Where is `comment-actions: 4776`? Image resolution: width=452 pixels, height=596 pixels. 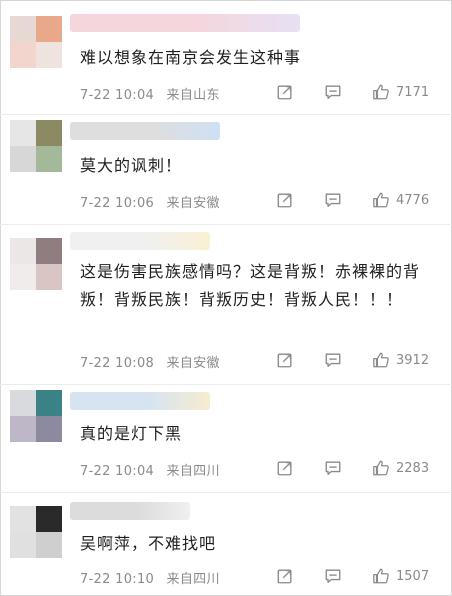 comment-actions: 4776 is located at coordinates (357, 200).